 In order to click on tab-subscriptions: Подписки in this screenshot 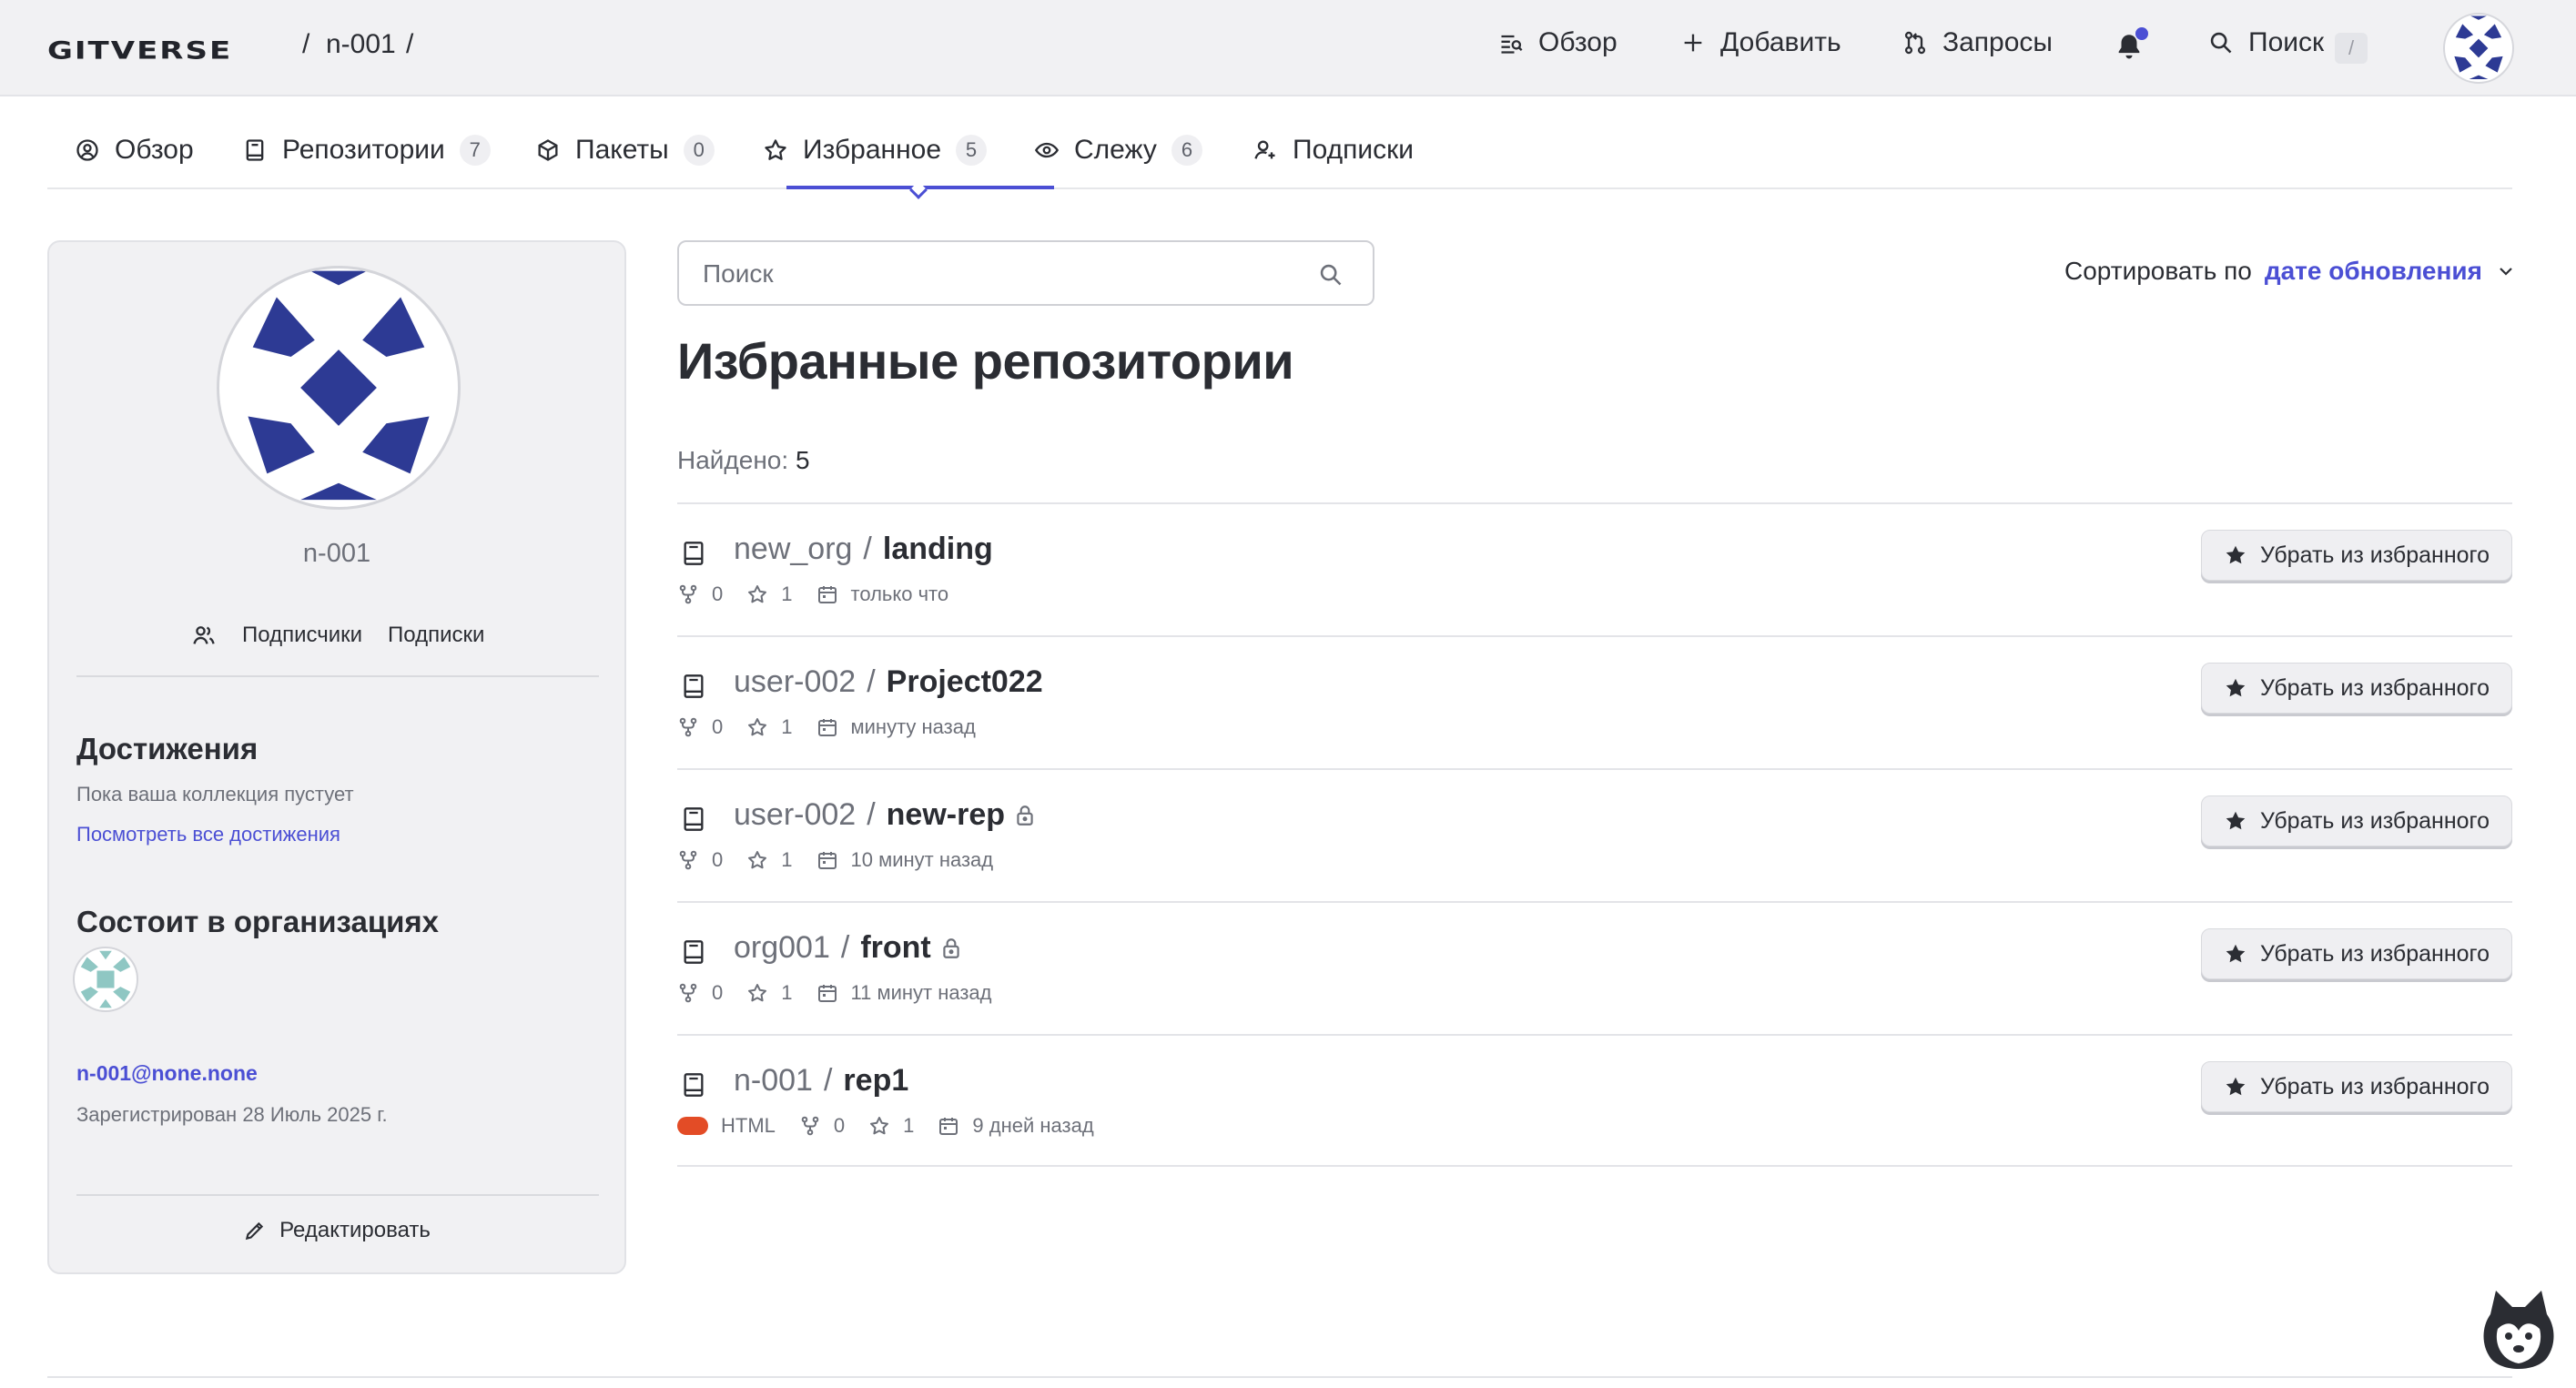, I will do `click(1333, 150)`.